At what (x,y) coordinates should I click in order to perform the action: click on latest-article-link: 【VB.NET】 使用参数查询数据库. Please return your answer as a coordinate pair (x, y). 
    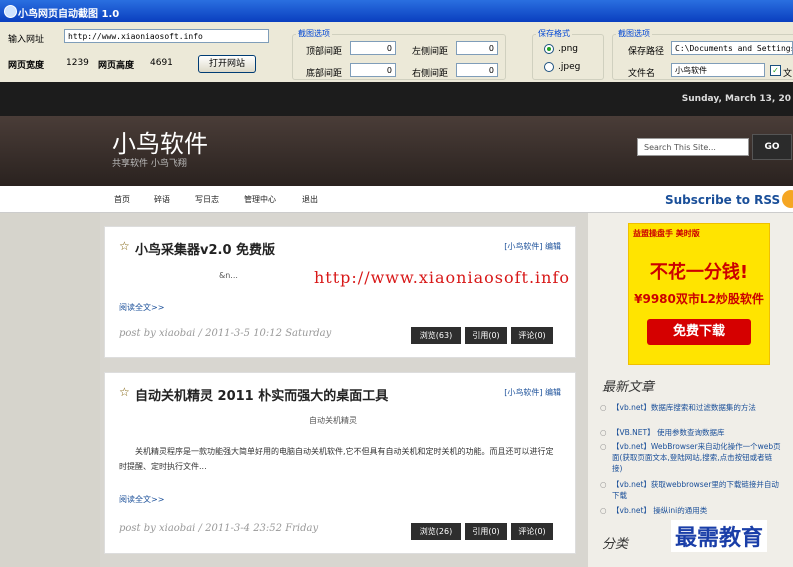
    Looking at the image, I should click on (691, 432).